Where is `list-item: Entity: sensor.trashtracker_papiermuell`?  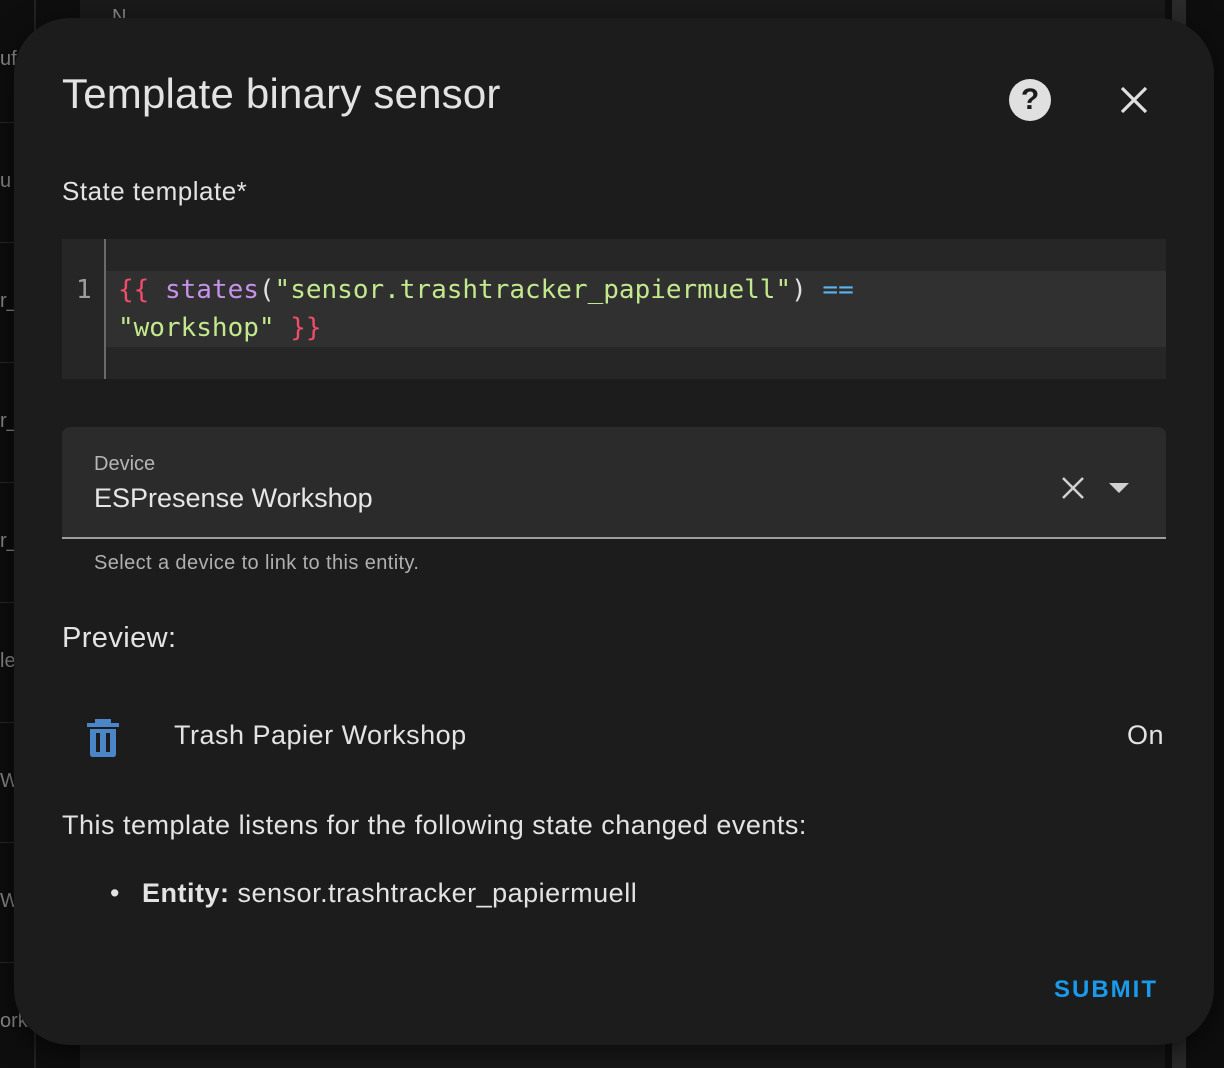
list-item: Entity: sensor.trashtracker_papiermuell is located at coordinates (390, 893).